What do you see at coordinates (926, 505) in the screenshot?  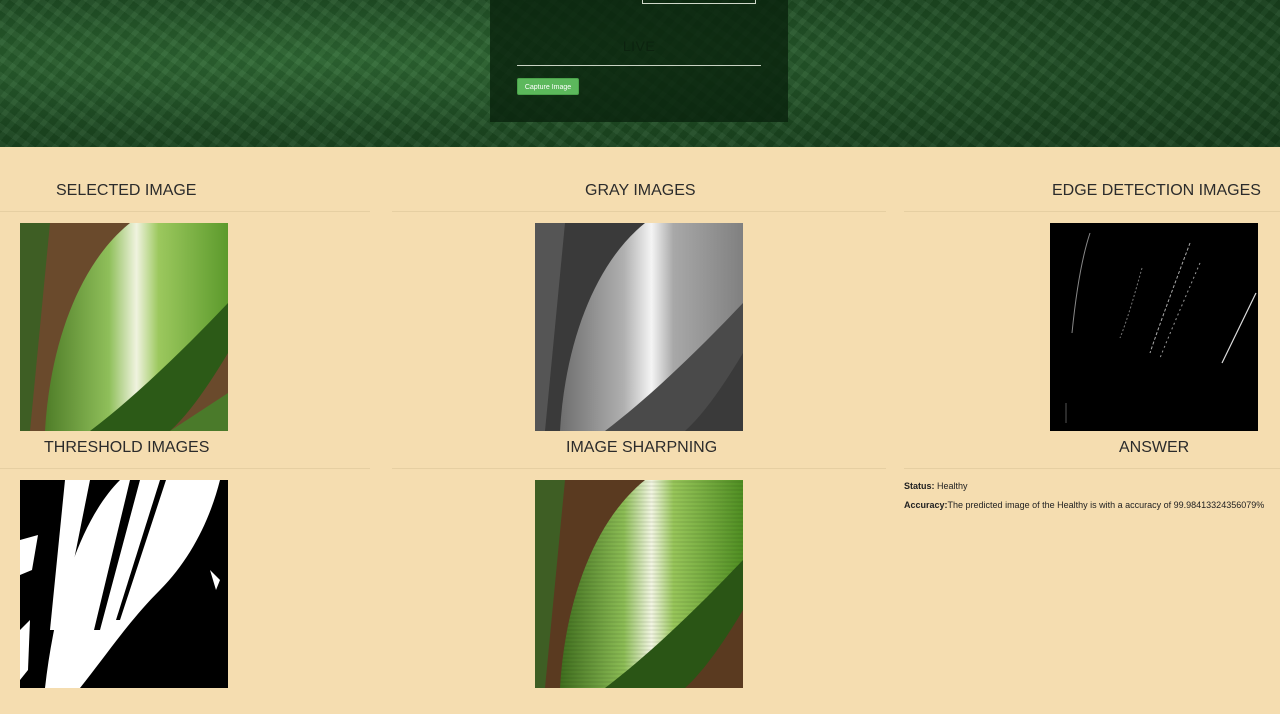 I see `accuracy-label: Accuracy:` at bounding box center [926, 505].